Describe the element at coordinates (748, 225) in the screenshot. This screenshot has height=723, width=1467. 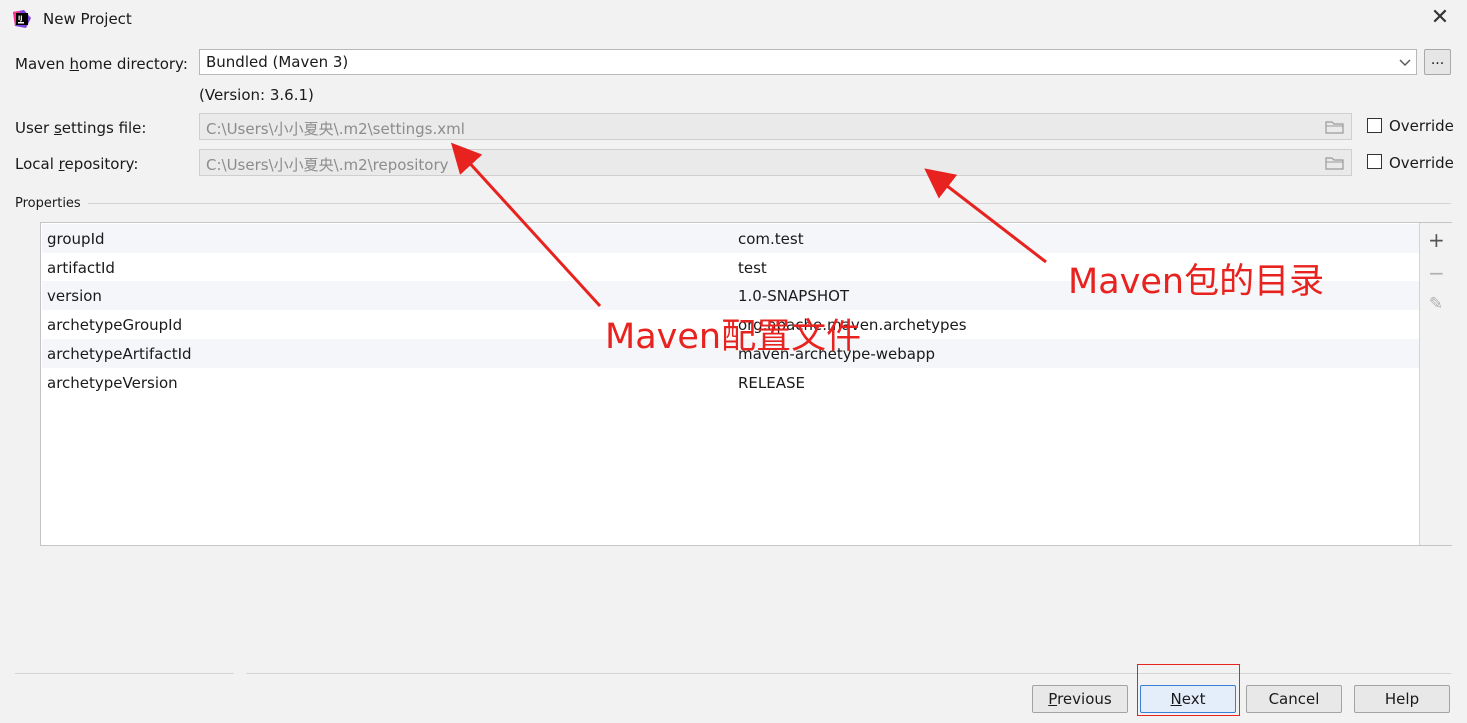
I see `annotation-arrows` at that location.